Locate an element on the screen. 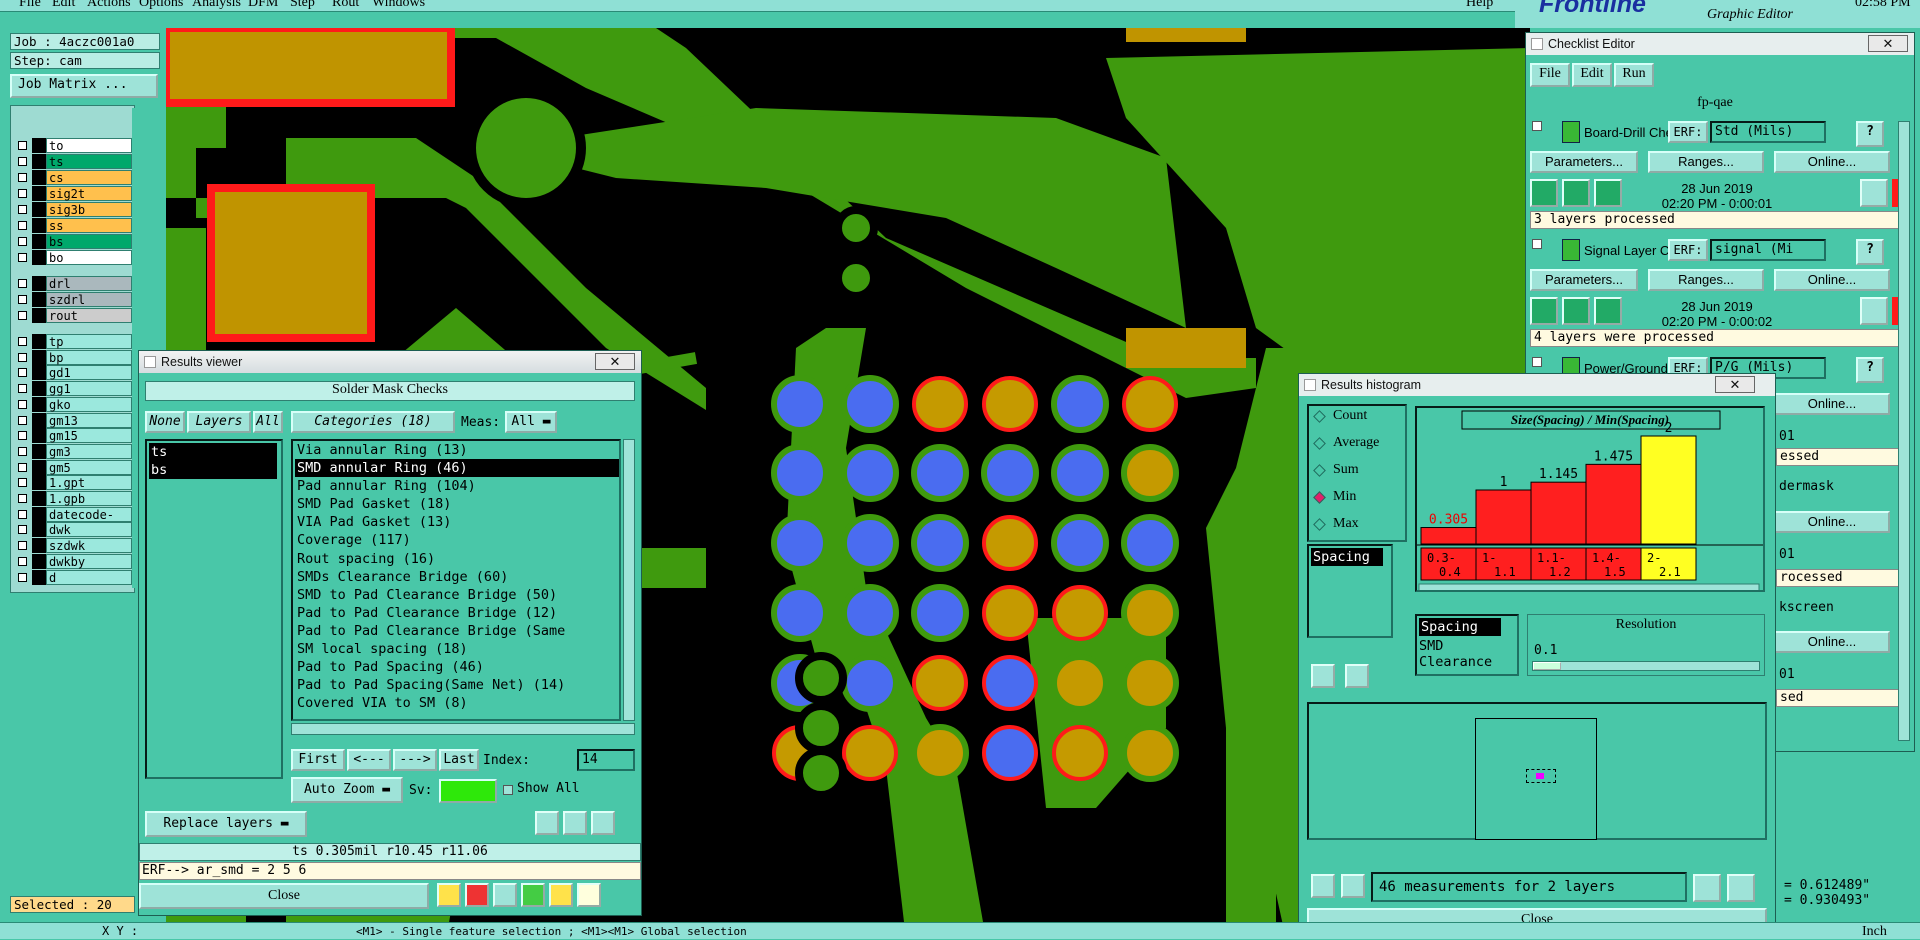  layer-row: datecode-pts is located at coordinates (72, 521).